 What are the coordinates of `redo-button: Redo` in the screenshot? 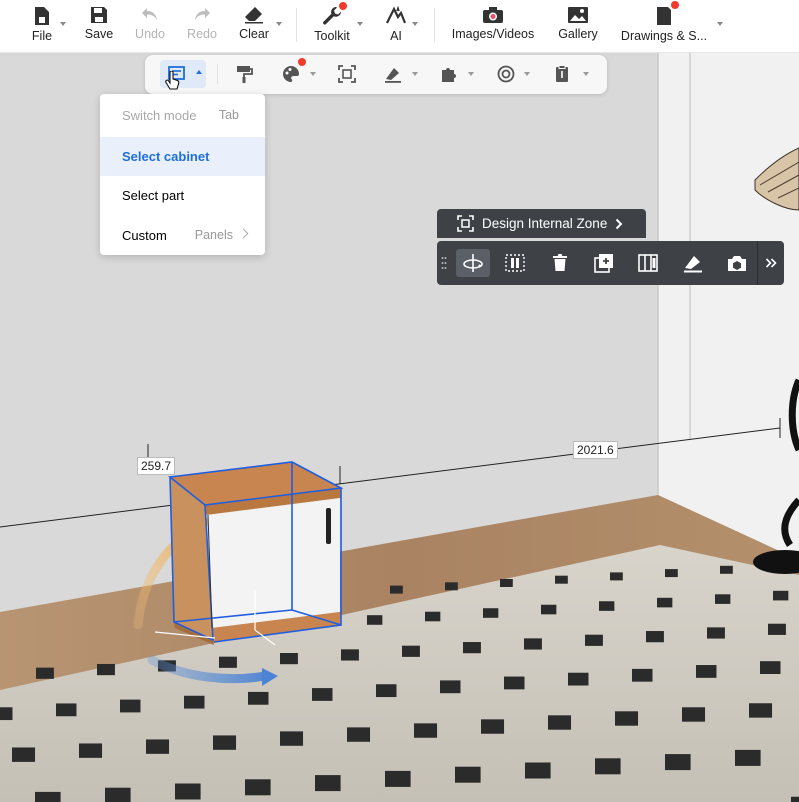 It's located at (202, 26).